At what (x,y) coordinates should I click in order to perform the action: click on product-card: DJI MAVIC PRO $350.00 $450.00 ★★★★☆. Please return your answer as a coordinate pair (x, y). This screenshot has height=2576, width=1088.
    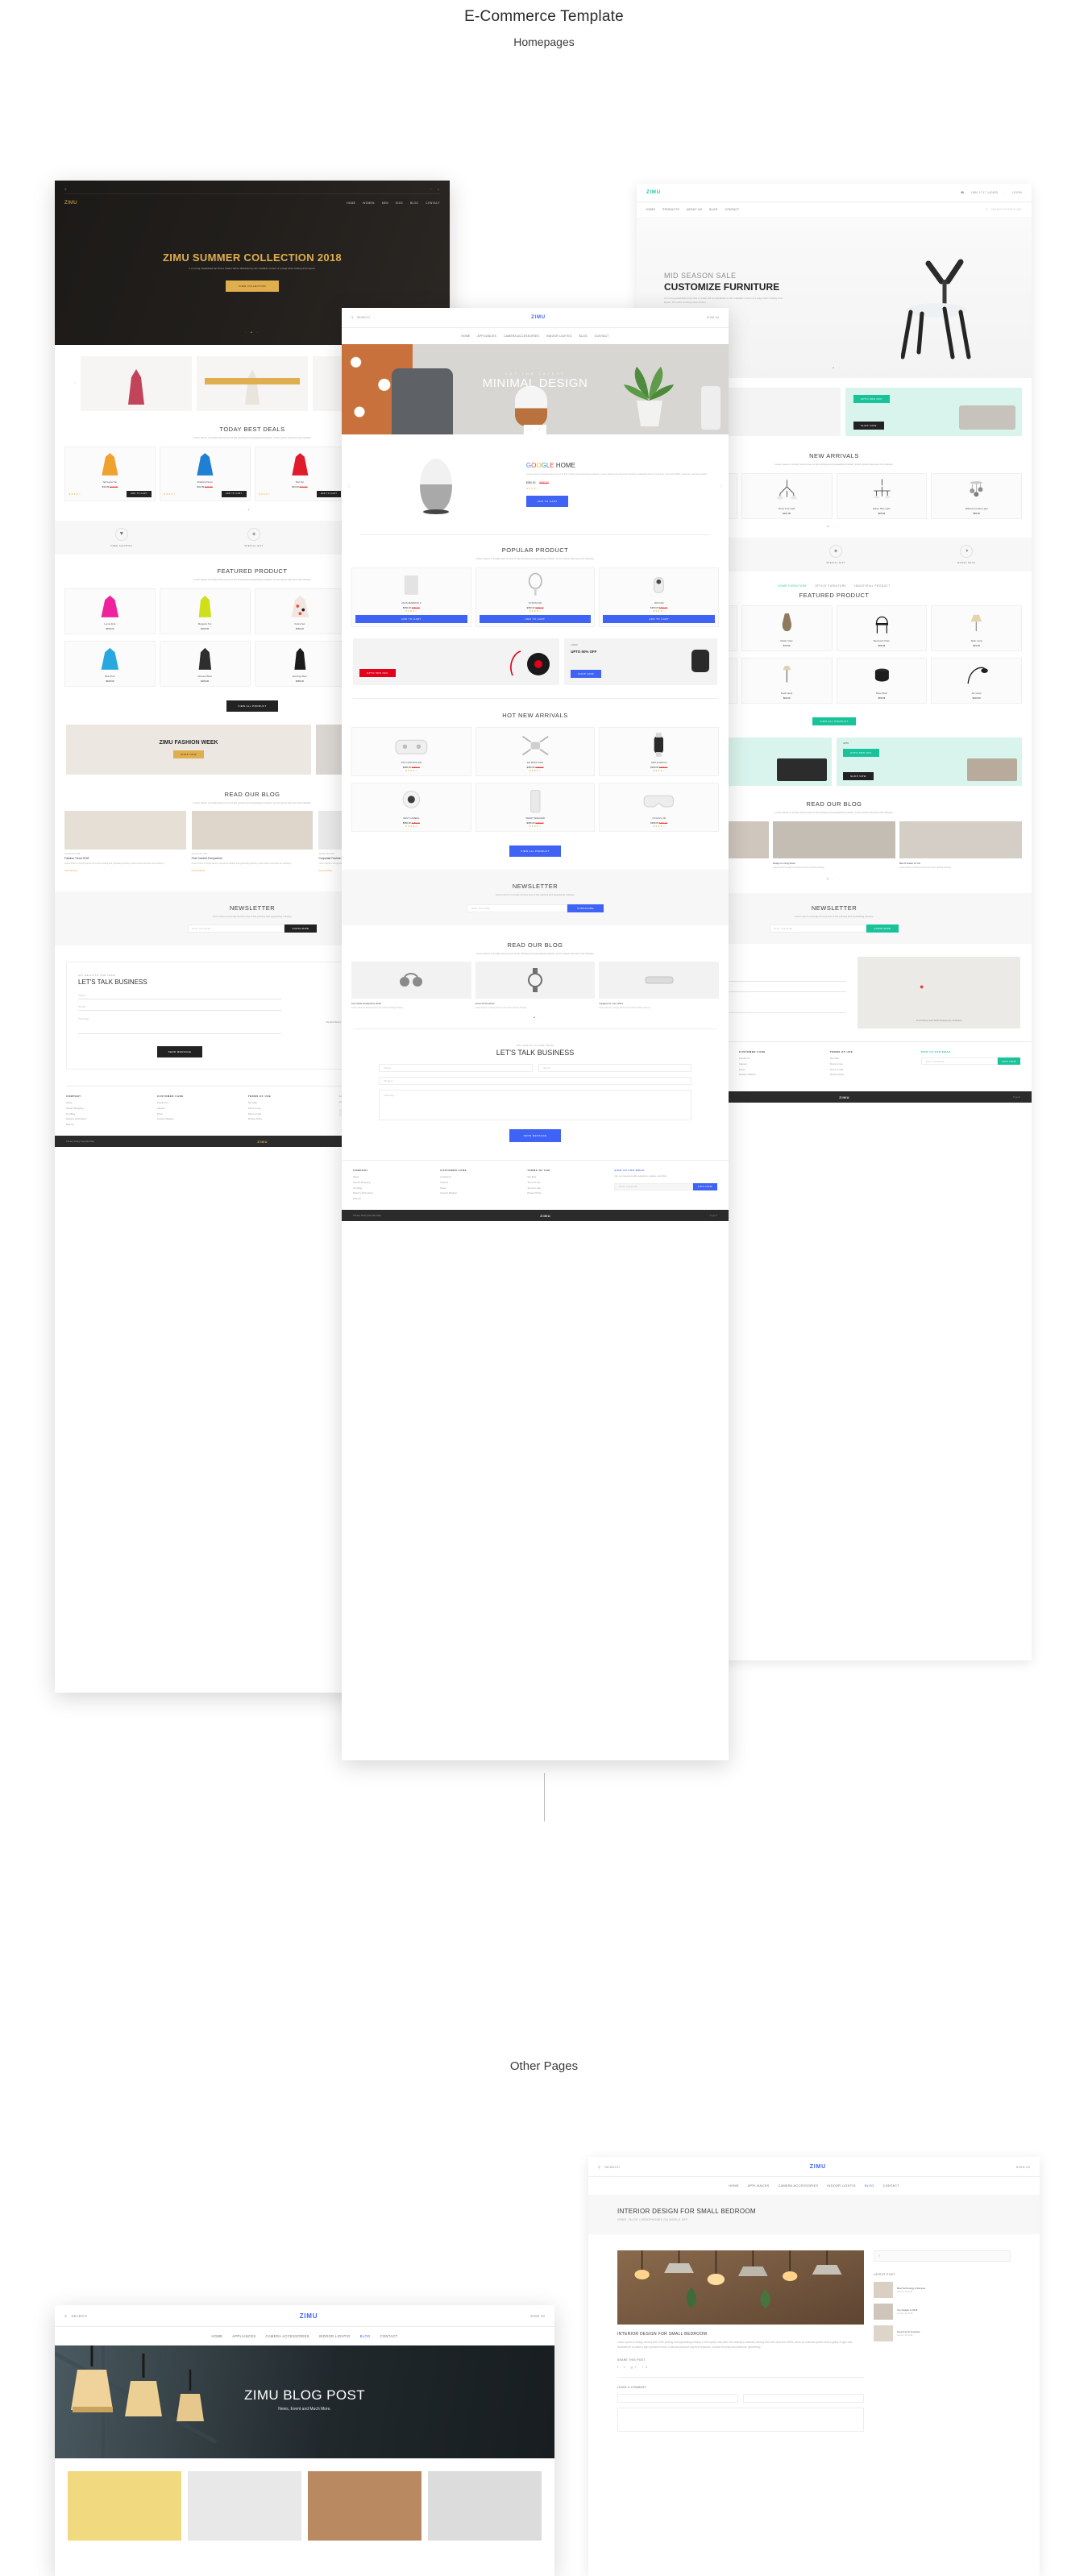
    Looking at the image, I should click on (535, 751).